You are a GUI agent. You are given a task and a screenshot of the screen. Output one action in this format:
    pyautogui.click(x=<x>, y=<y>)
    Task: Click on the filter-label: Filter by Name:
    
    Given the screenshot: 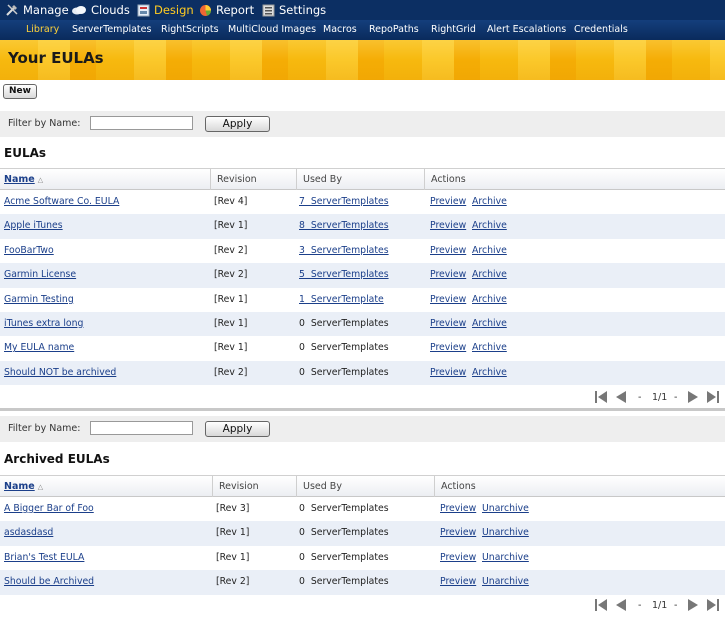 What is the action you would take?
    pyautogui.click(x=44, y=123)
    